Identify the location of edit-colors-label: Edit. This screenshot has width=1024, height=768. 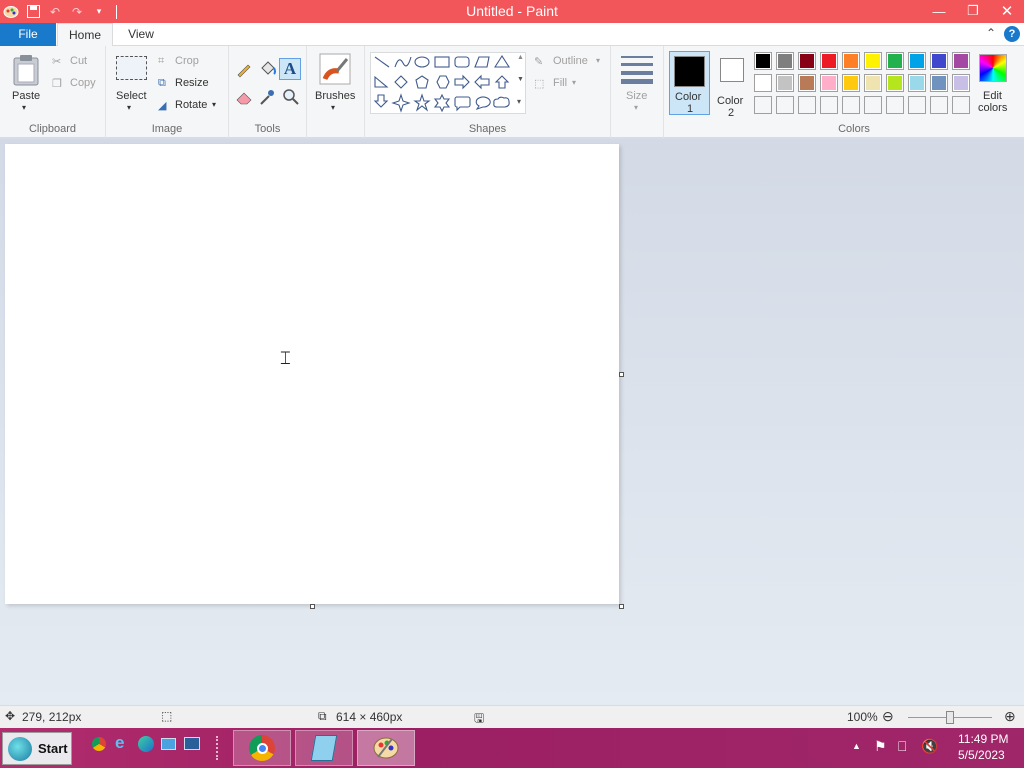
(992, 96).